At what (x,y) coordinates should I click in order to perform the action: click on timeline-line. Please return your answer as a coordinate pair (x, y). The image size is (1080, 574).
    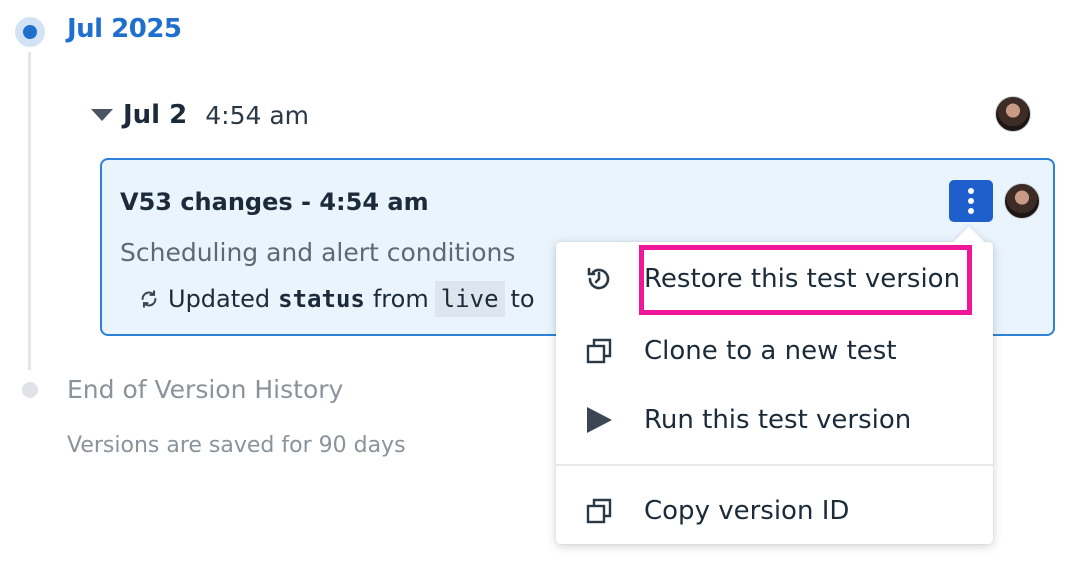
    Looking at the image, I should click on (29, 211).